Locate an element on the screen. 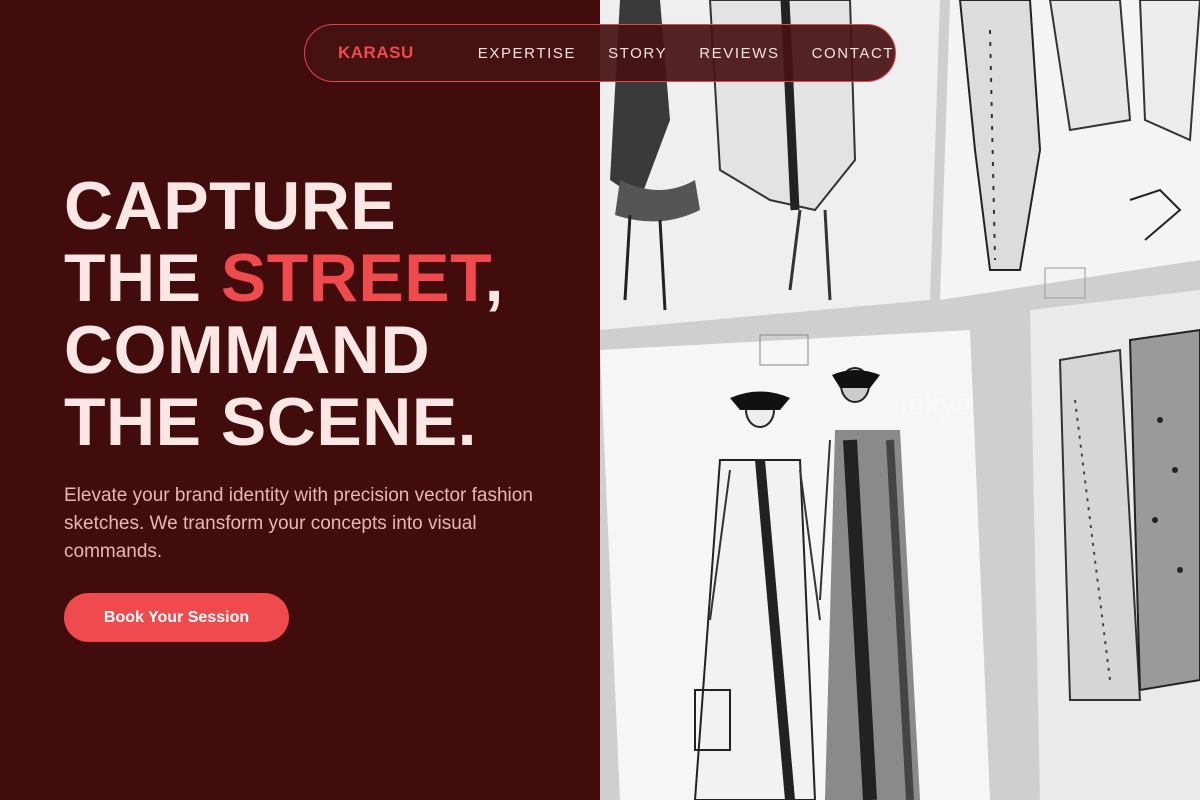  nav-link-expertise: EXPERTISE is located at coordinates (527, 53).